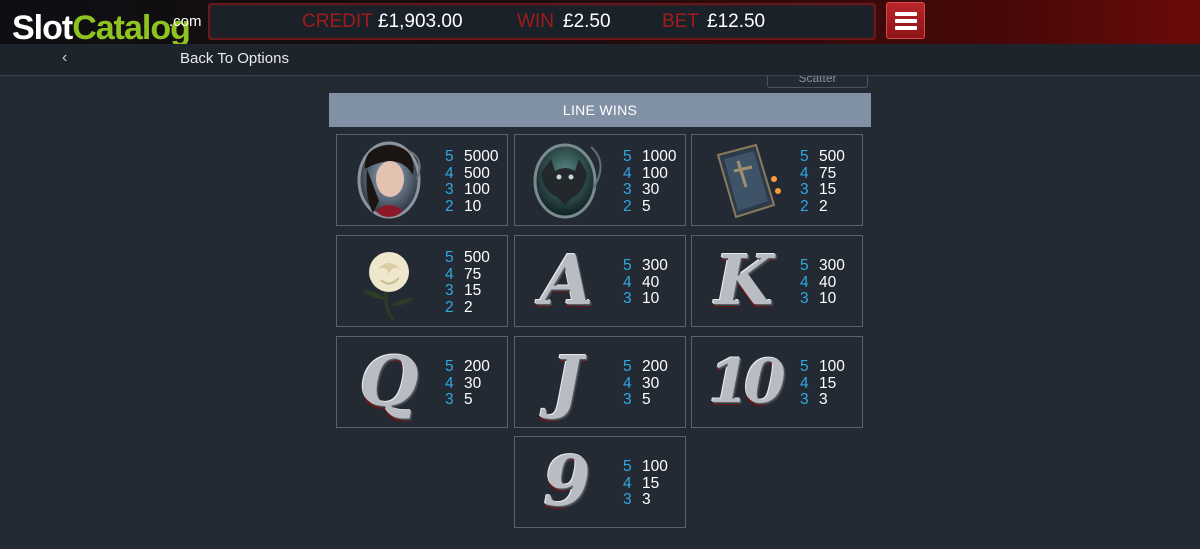 Image resolution: width=1200 pixels, height=549 pixels. Describe the element at coordinates (388, 286) in the screenshot. I see `white-rose-symbol-icon` at that location.